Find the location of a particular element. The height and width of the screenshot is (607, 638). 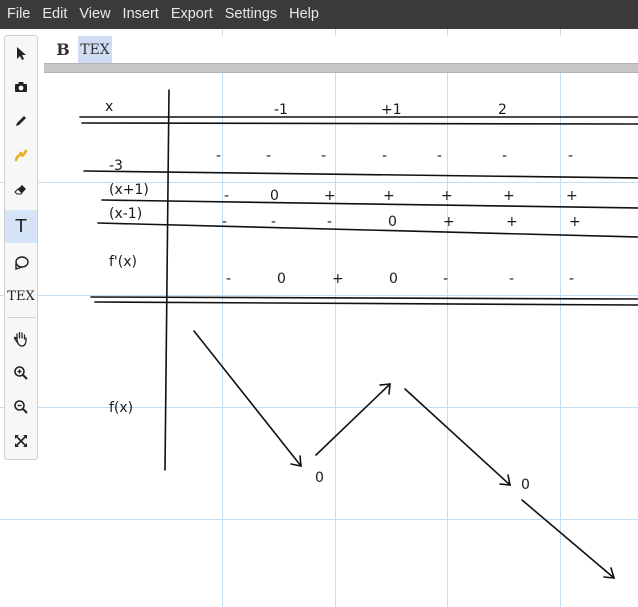

menu-export: Export is located at coordinates (192, 14).